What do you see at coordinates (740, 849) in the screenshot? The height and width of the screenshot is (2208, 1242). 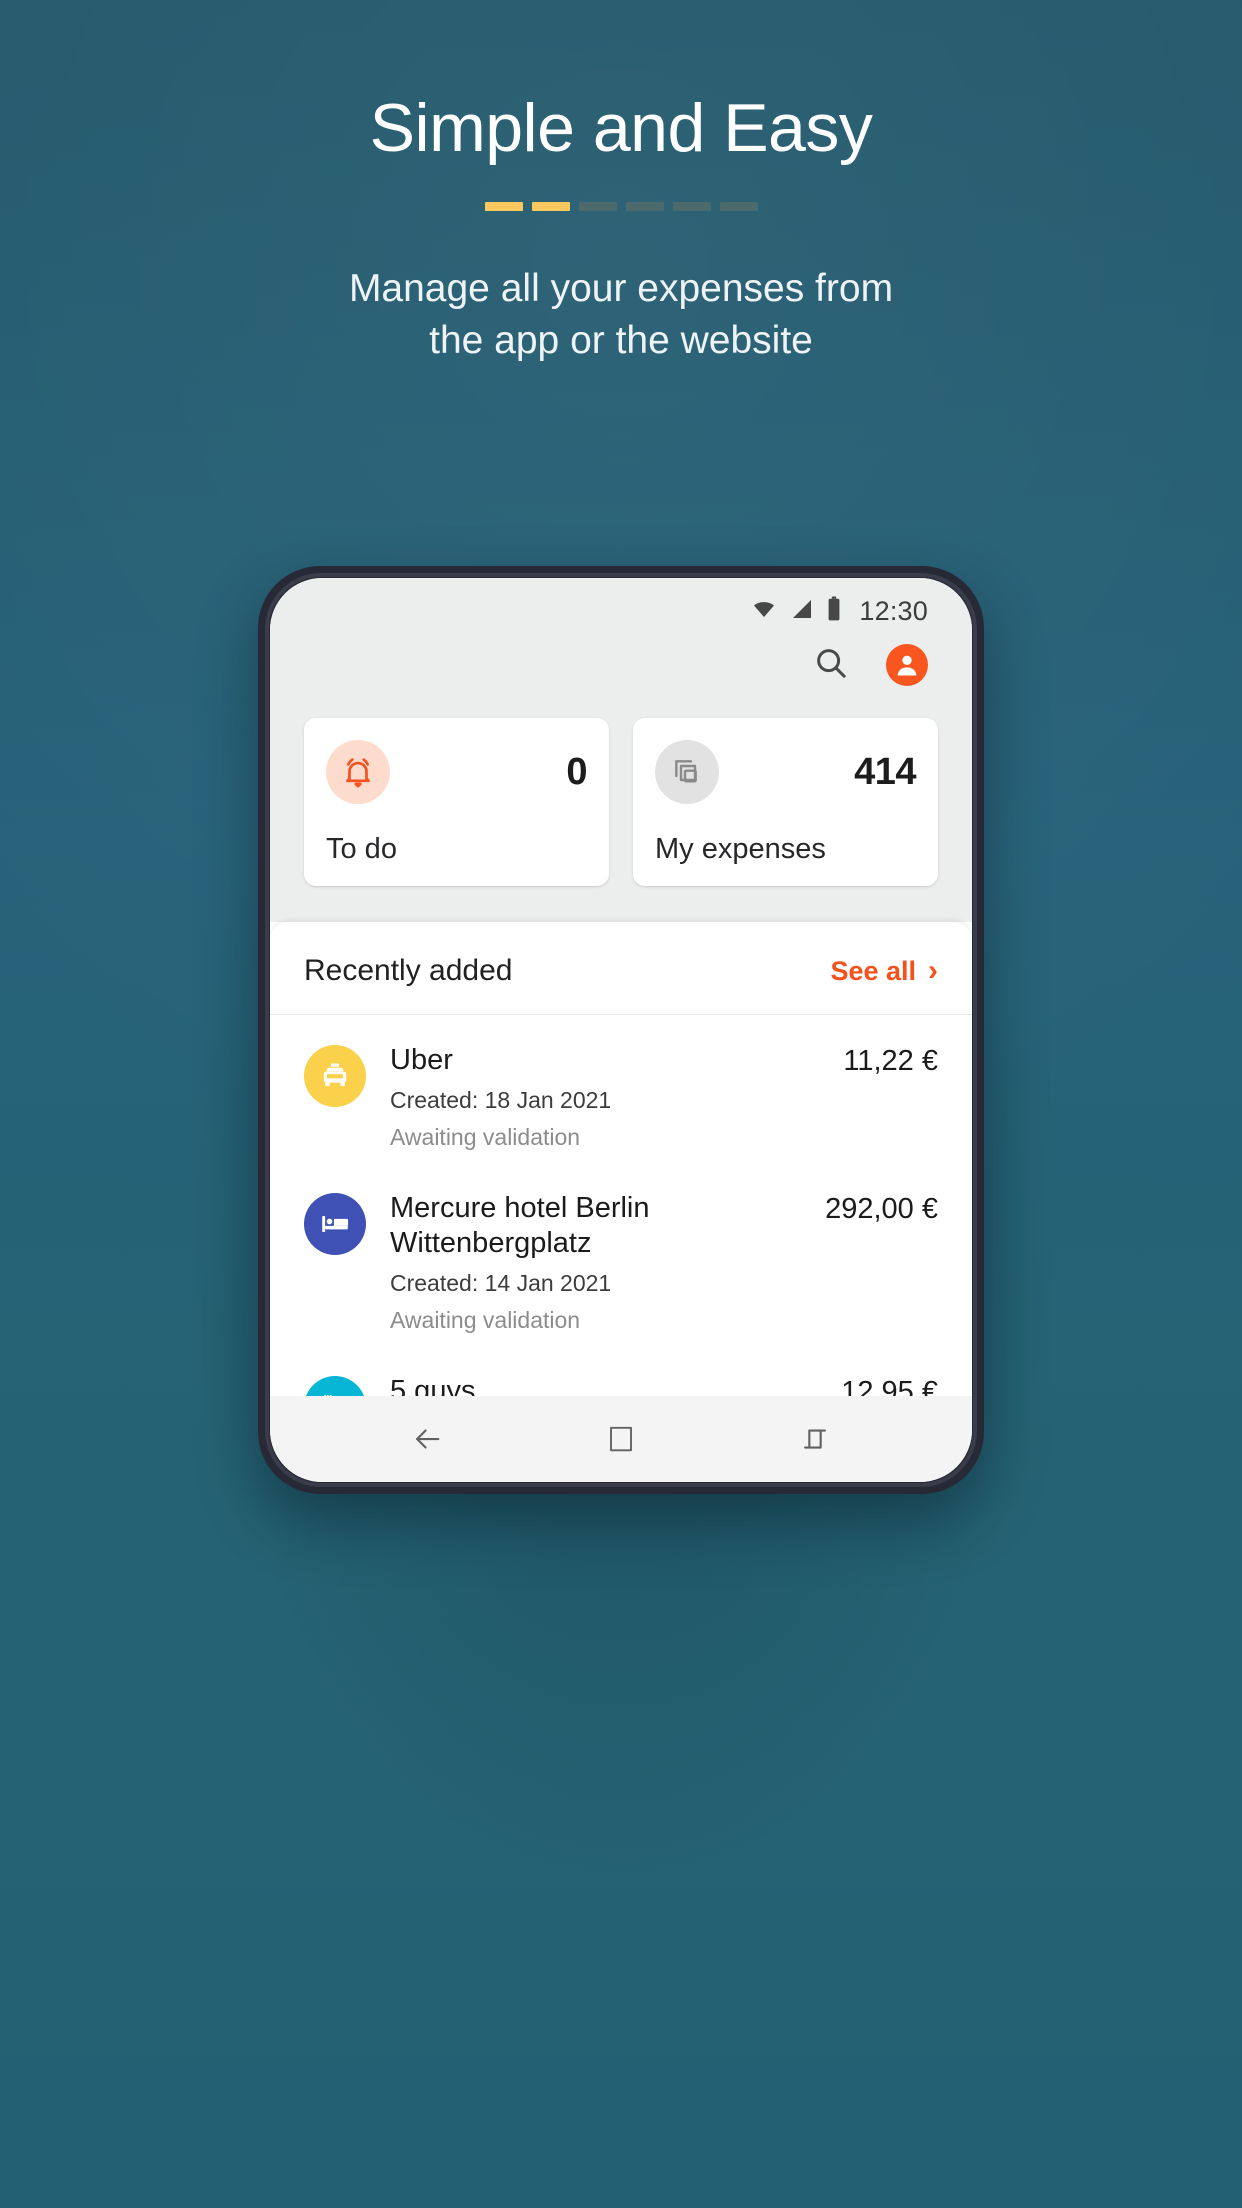 I see `stat-card-my-expenses-label: My expenses` at bounding box center [740, 849].